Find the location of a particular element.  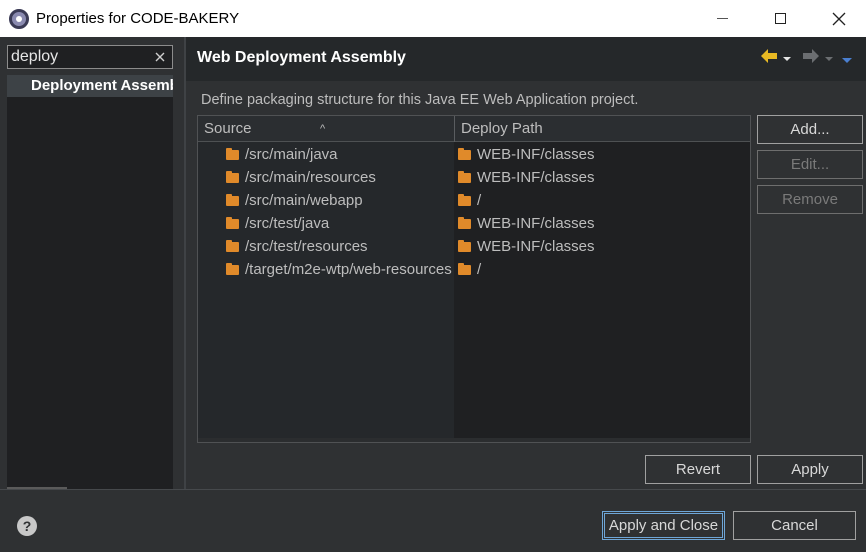

minimize-icon is located at coordinates (722, 18).